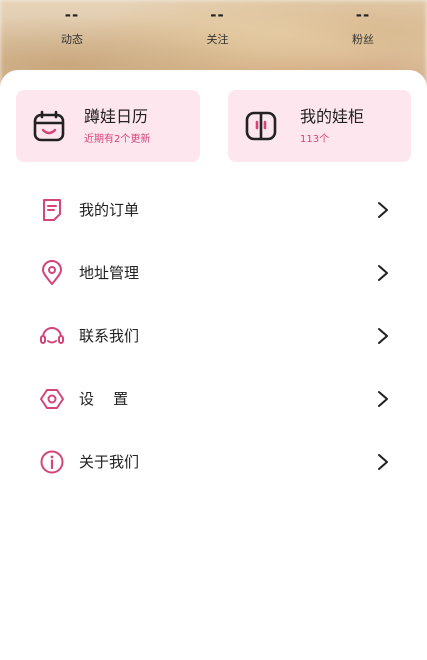 This screenshot has width=427, height=660. I want to click on info-icon, so click(52, 461).